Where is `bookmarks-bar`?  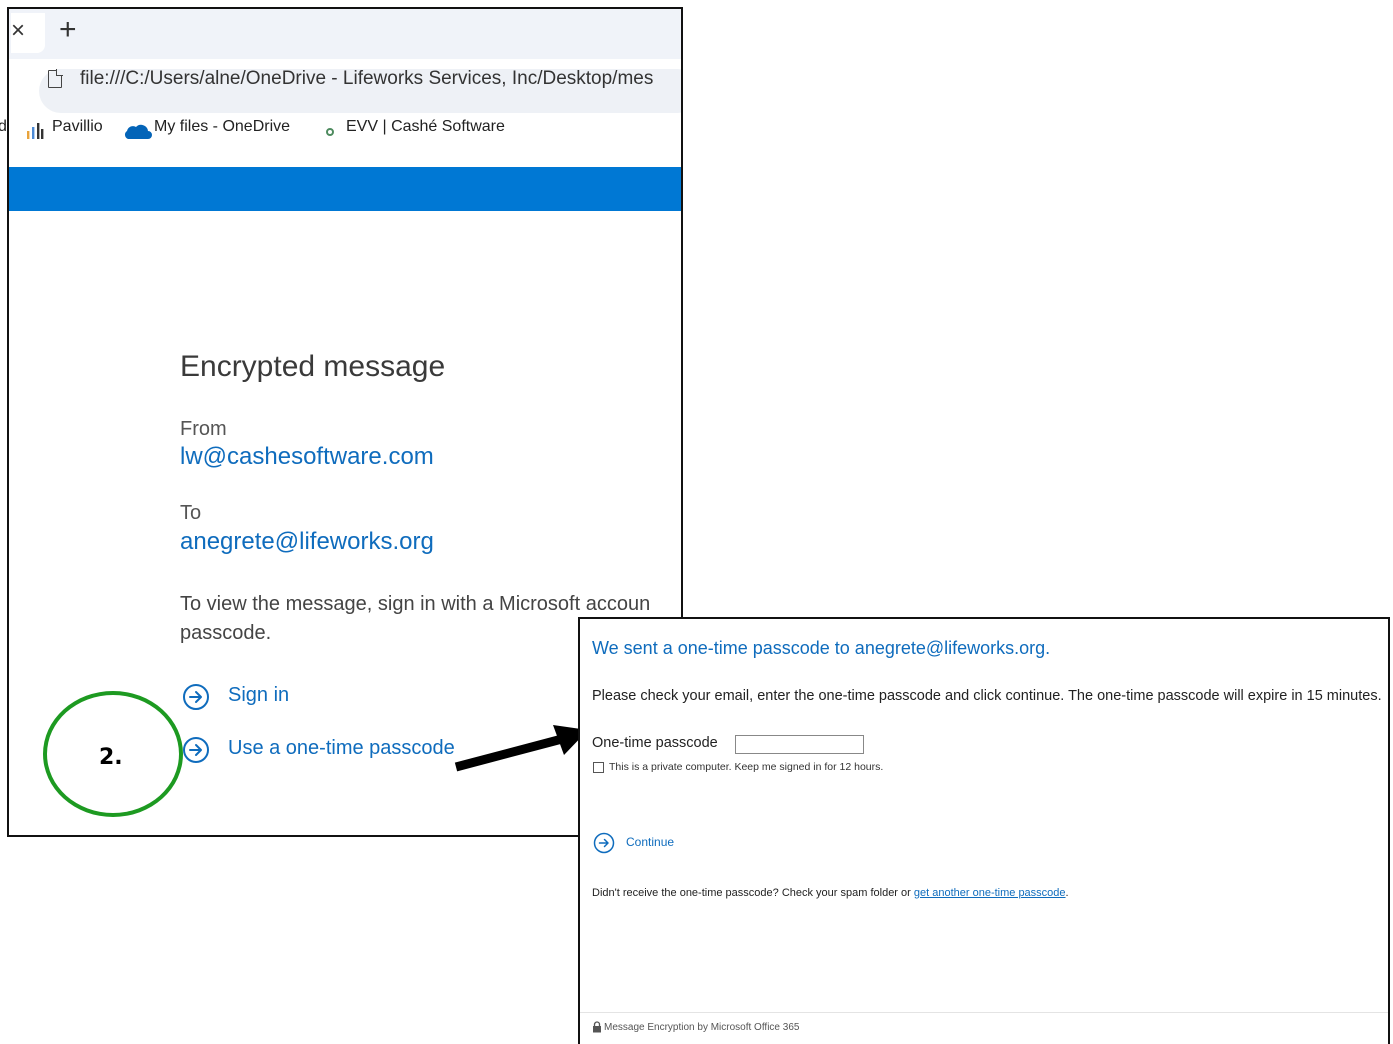 bookmarks-bar is located at coordinates (345, 142).